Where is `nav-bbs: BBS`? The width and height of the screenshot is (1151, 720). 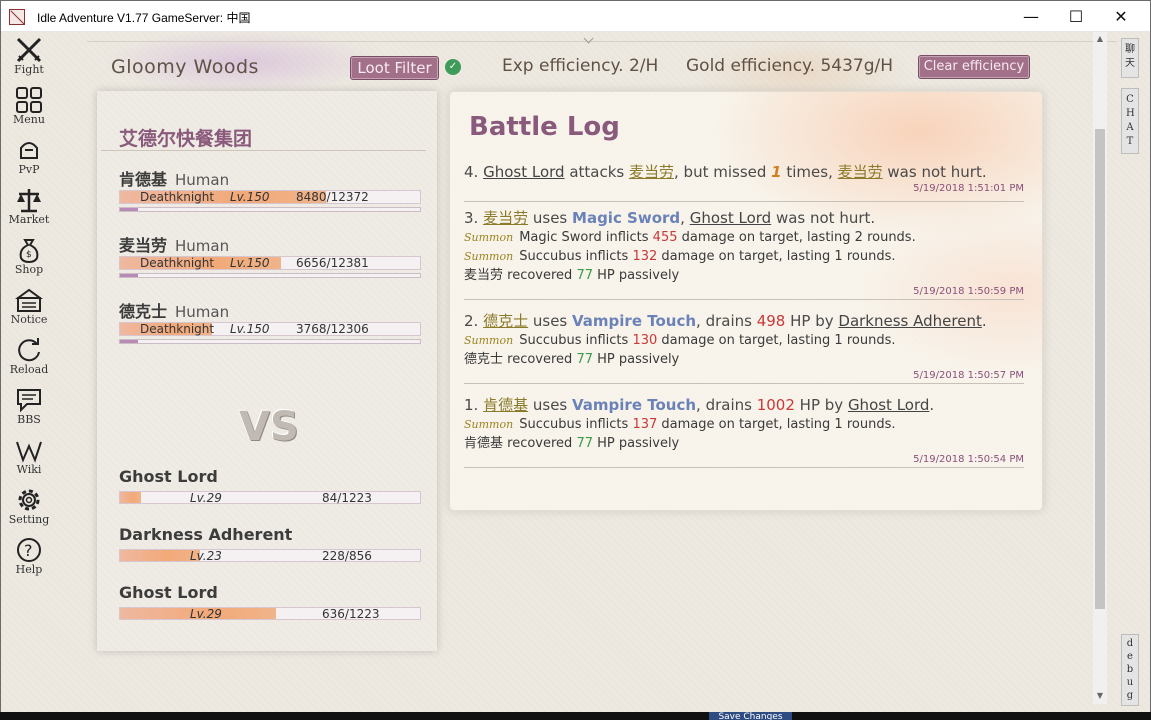 nav-bbs: BBS is located at coordinates (29, 409).